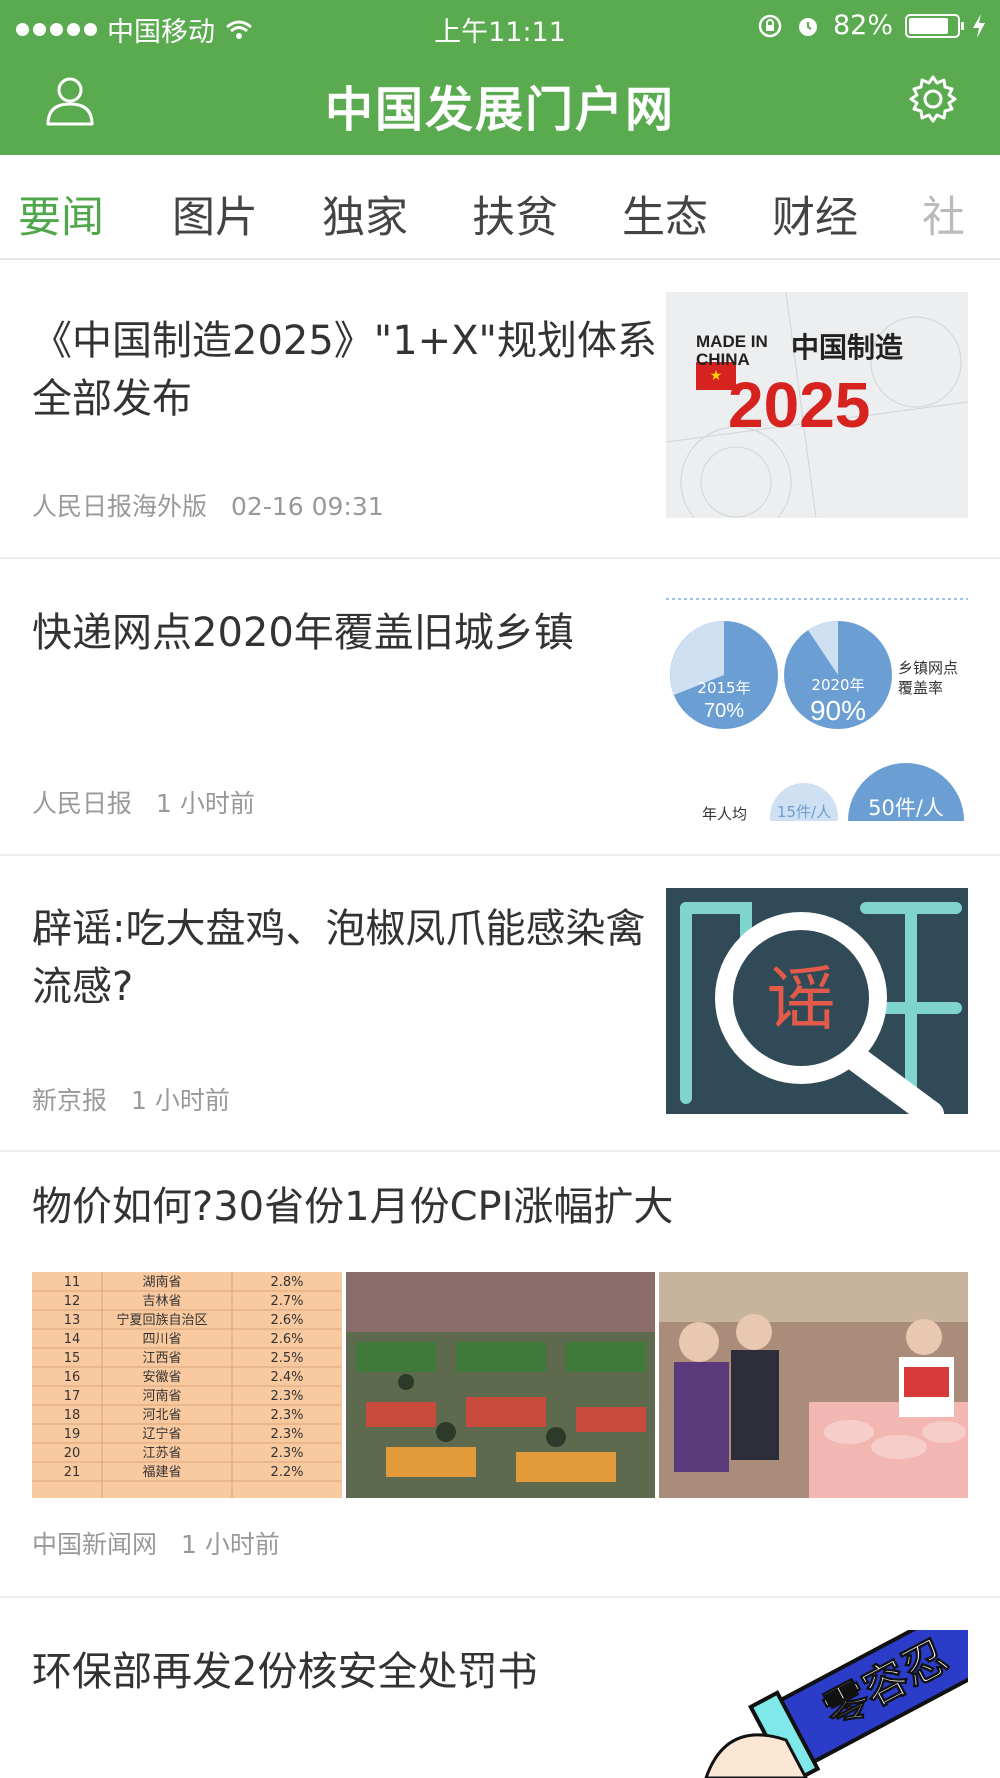 This screenshot has width=1000, height=1778. What do you see at coordinates (482, 1207) in the screenshot?
I see `news-title: 物价如何?30省份1月份CPI涨幅扩大` at bounding box center [482, 1207].